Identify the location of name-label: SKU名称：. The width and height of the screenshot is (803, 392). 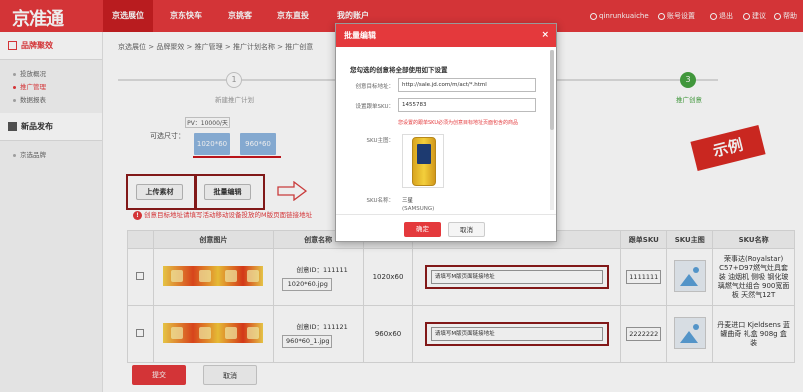
(380, 201).